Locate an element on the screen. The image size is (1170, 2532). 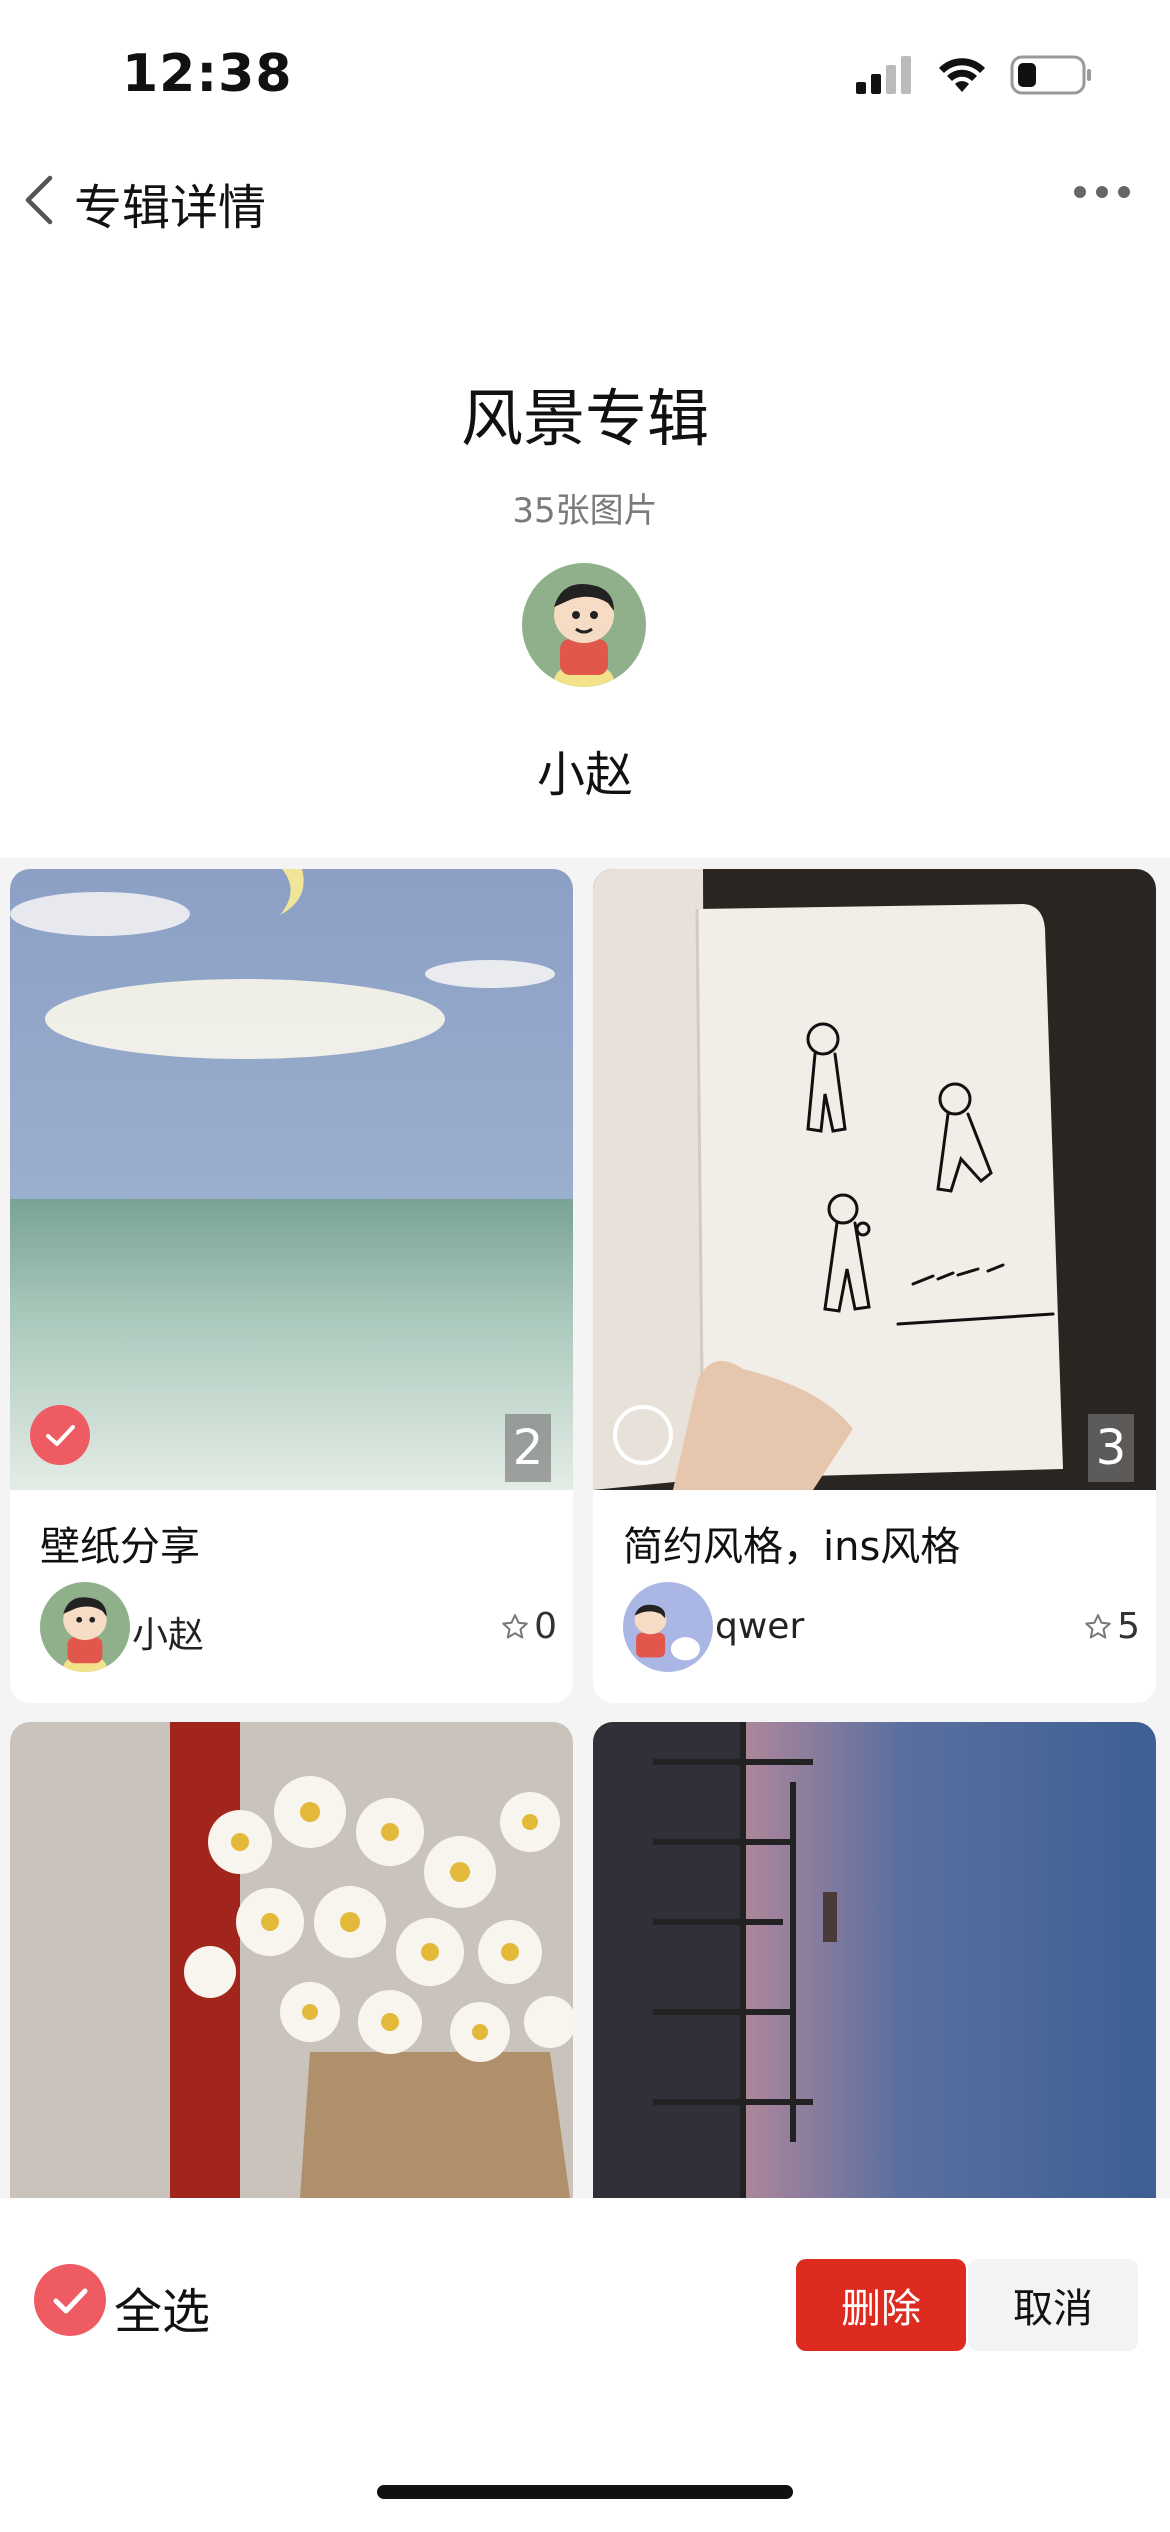
home-indicator is located at coordinates (585, 2492).